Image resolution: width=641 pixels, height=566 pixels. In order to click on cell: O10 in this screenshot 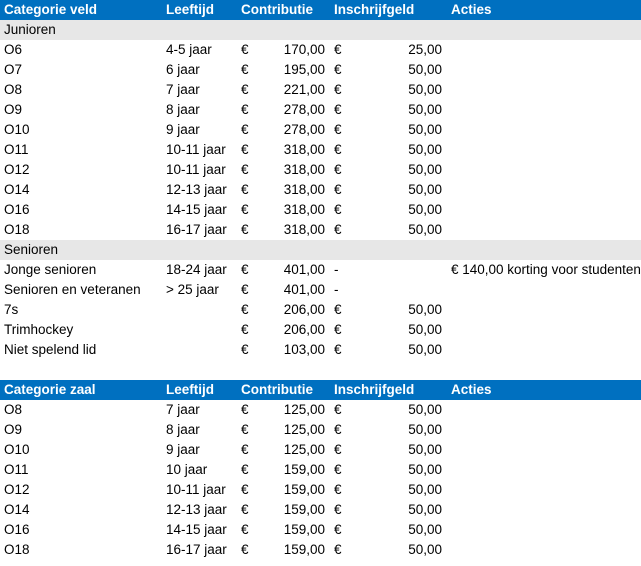, I will do `click(17, 130)`.